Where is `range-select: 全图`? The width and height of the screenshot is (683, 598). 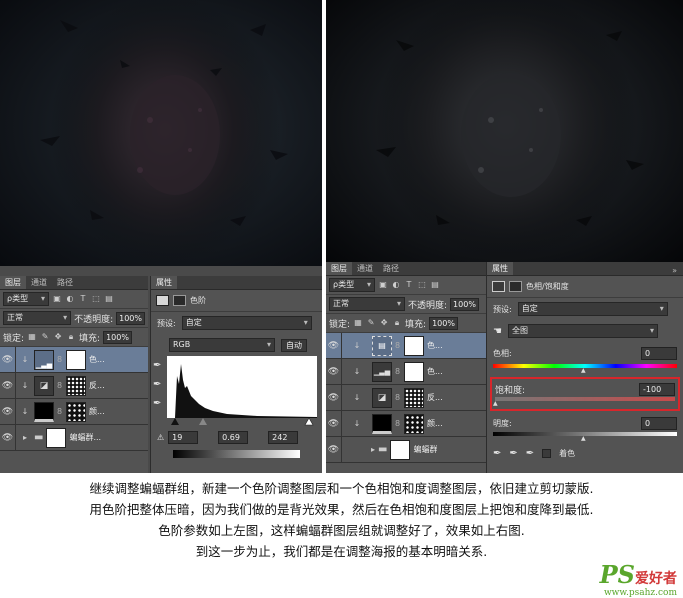 range-select: 全图 is located at coordinates (582, 331).